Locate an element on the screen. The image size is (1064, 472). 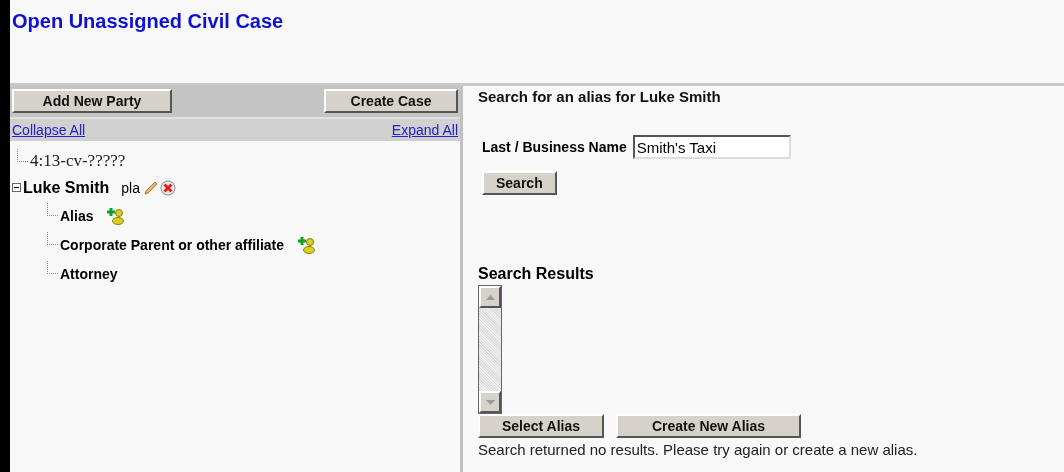
tree-item: Corporate Parent or other affiliate is located at coordinates (172, 244).